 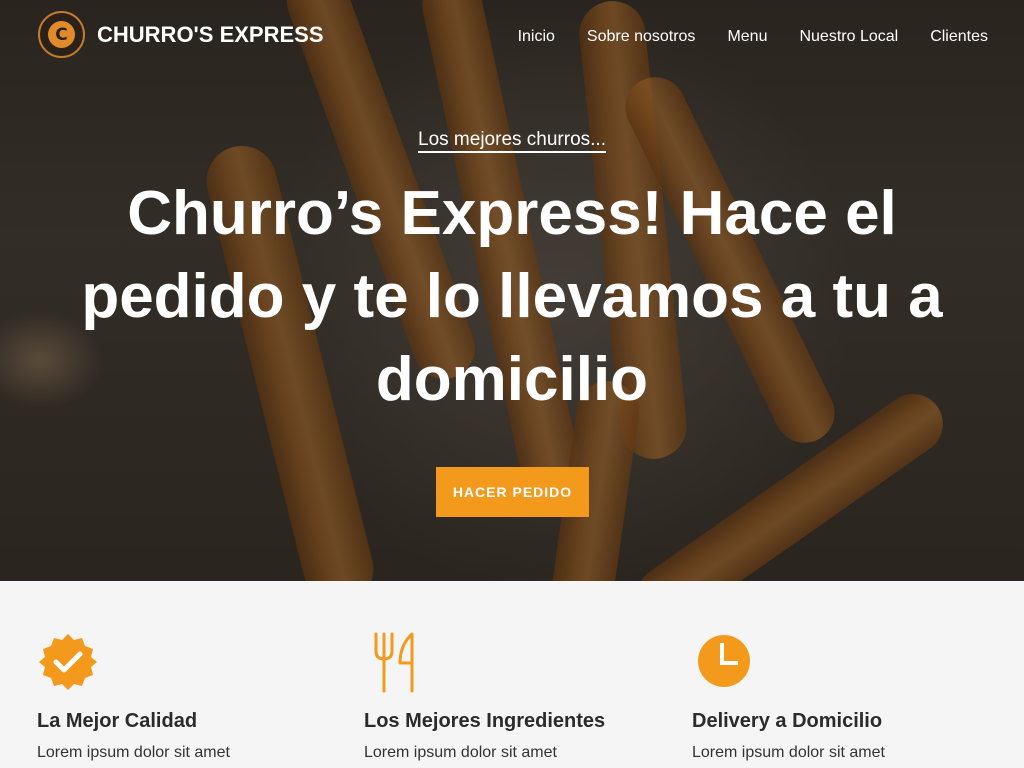 I want to click on logo: C, so click(x=61, y=34).